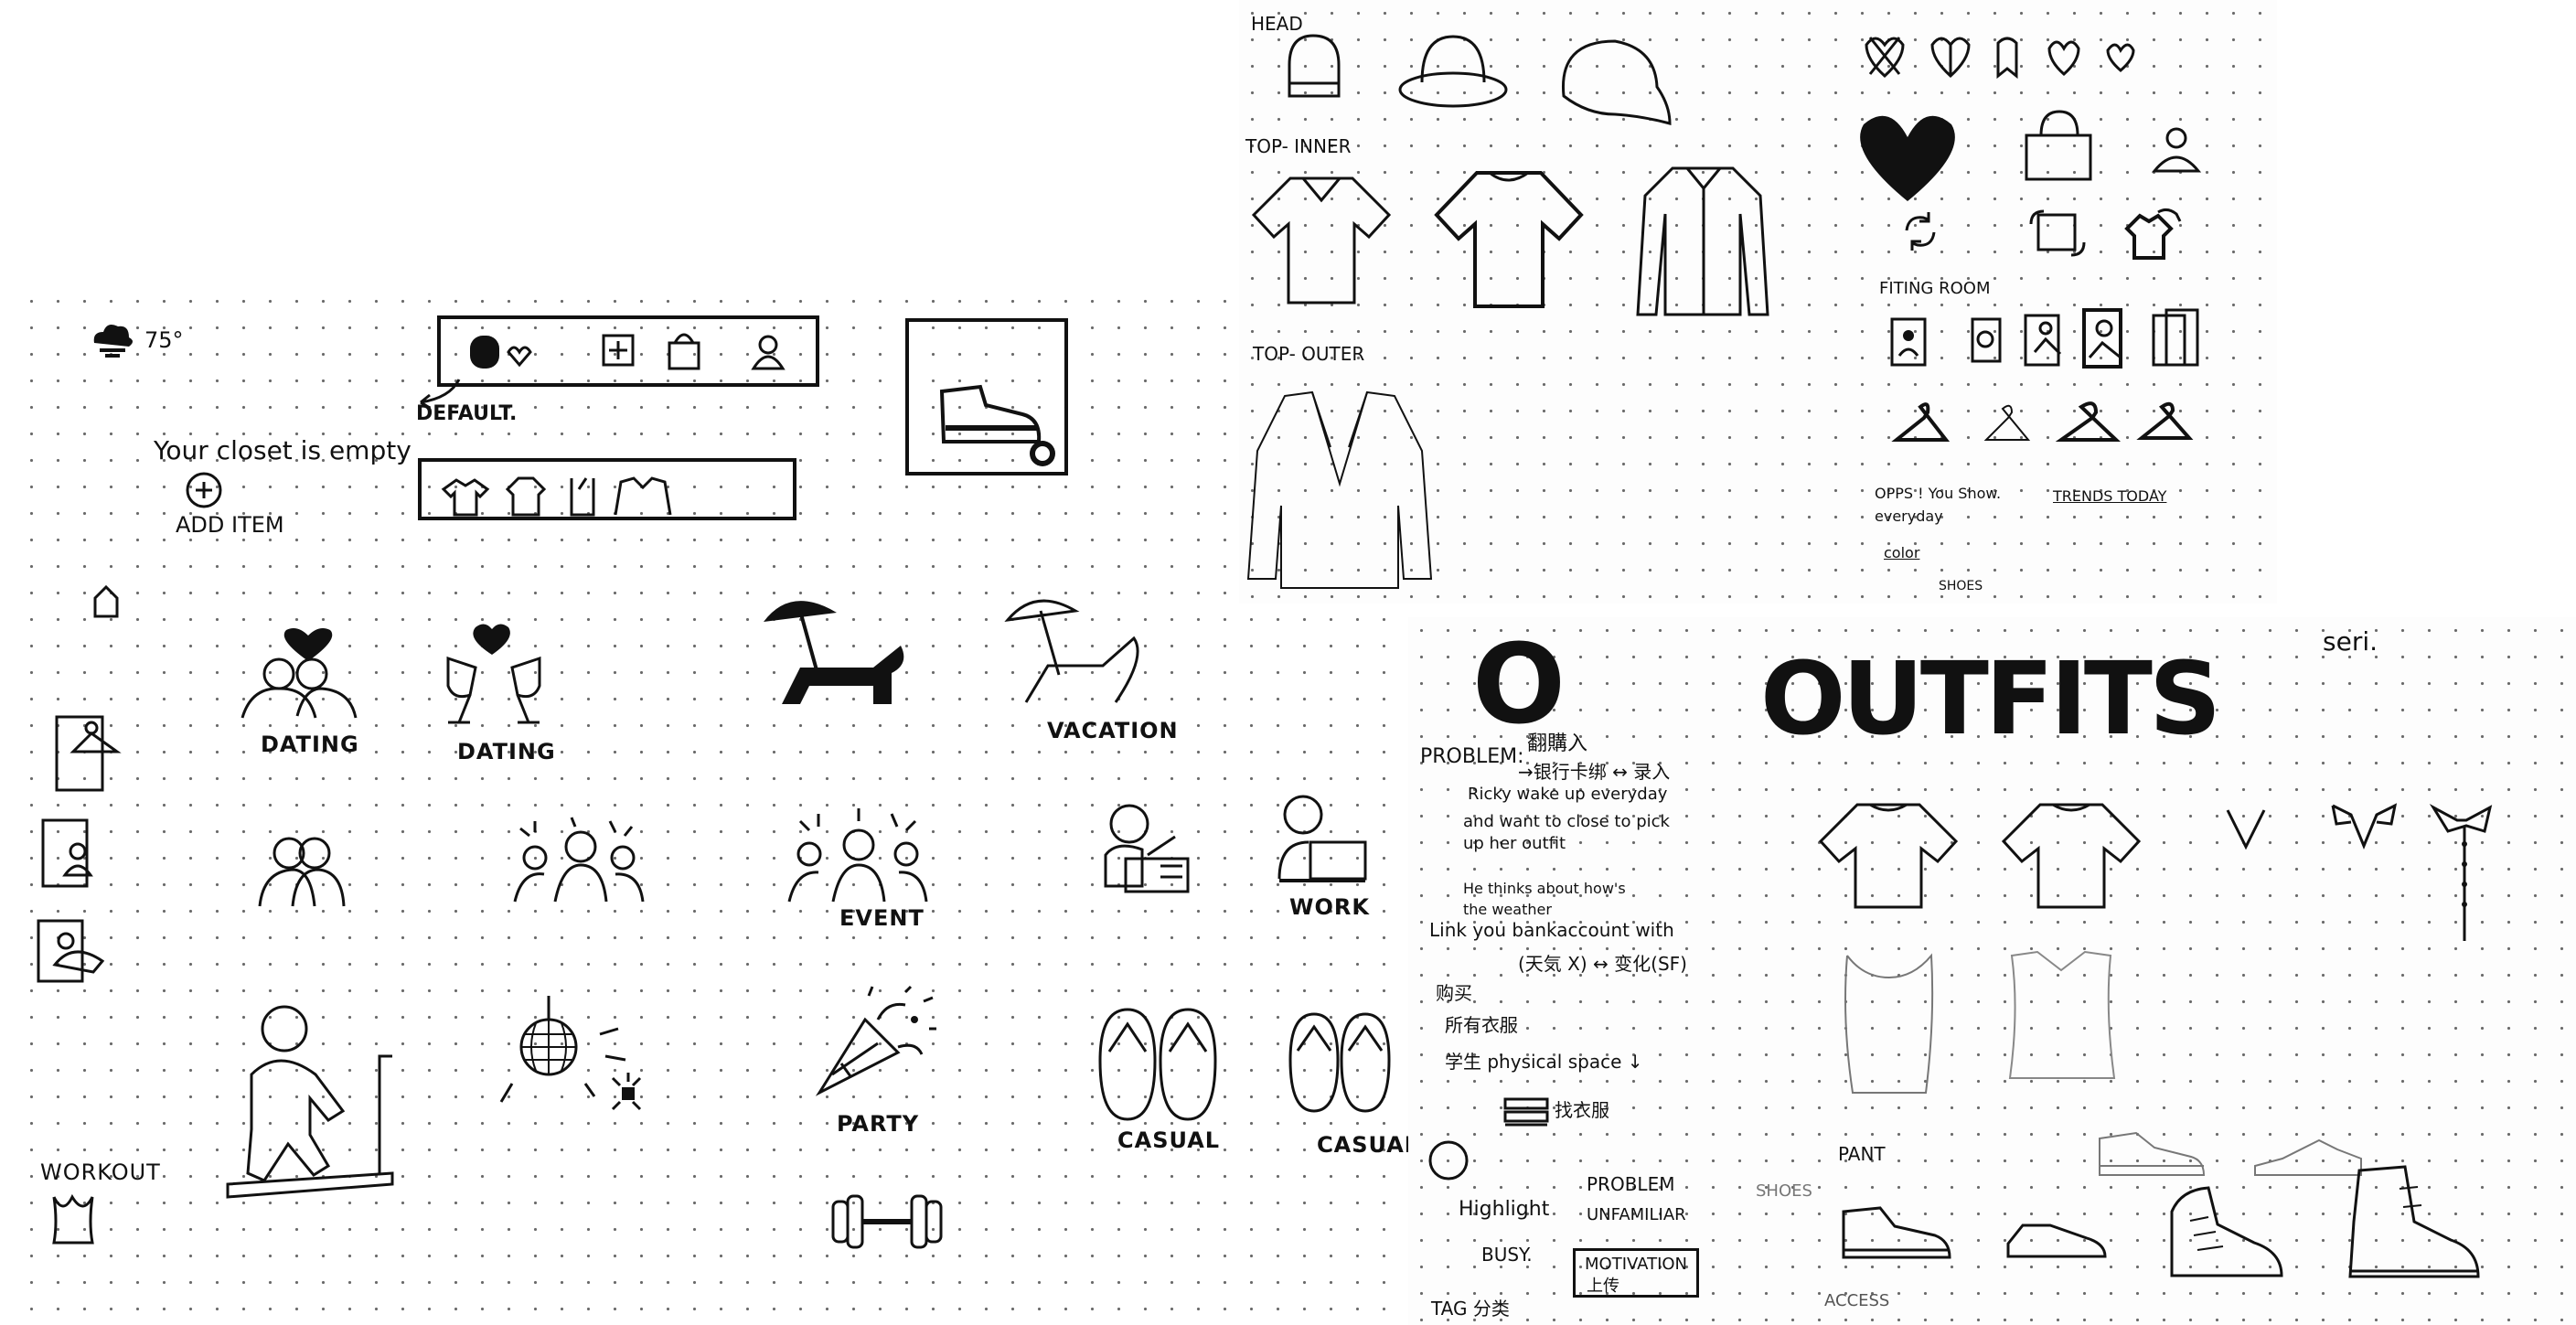  What do you see at coordinates (2222, 1234) in the screenshot?
I see `high-top-icon` at bounding box center [2222, 1234].